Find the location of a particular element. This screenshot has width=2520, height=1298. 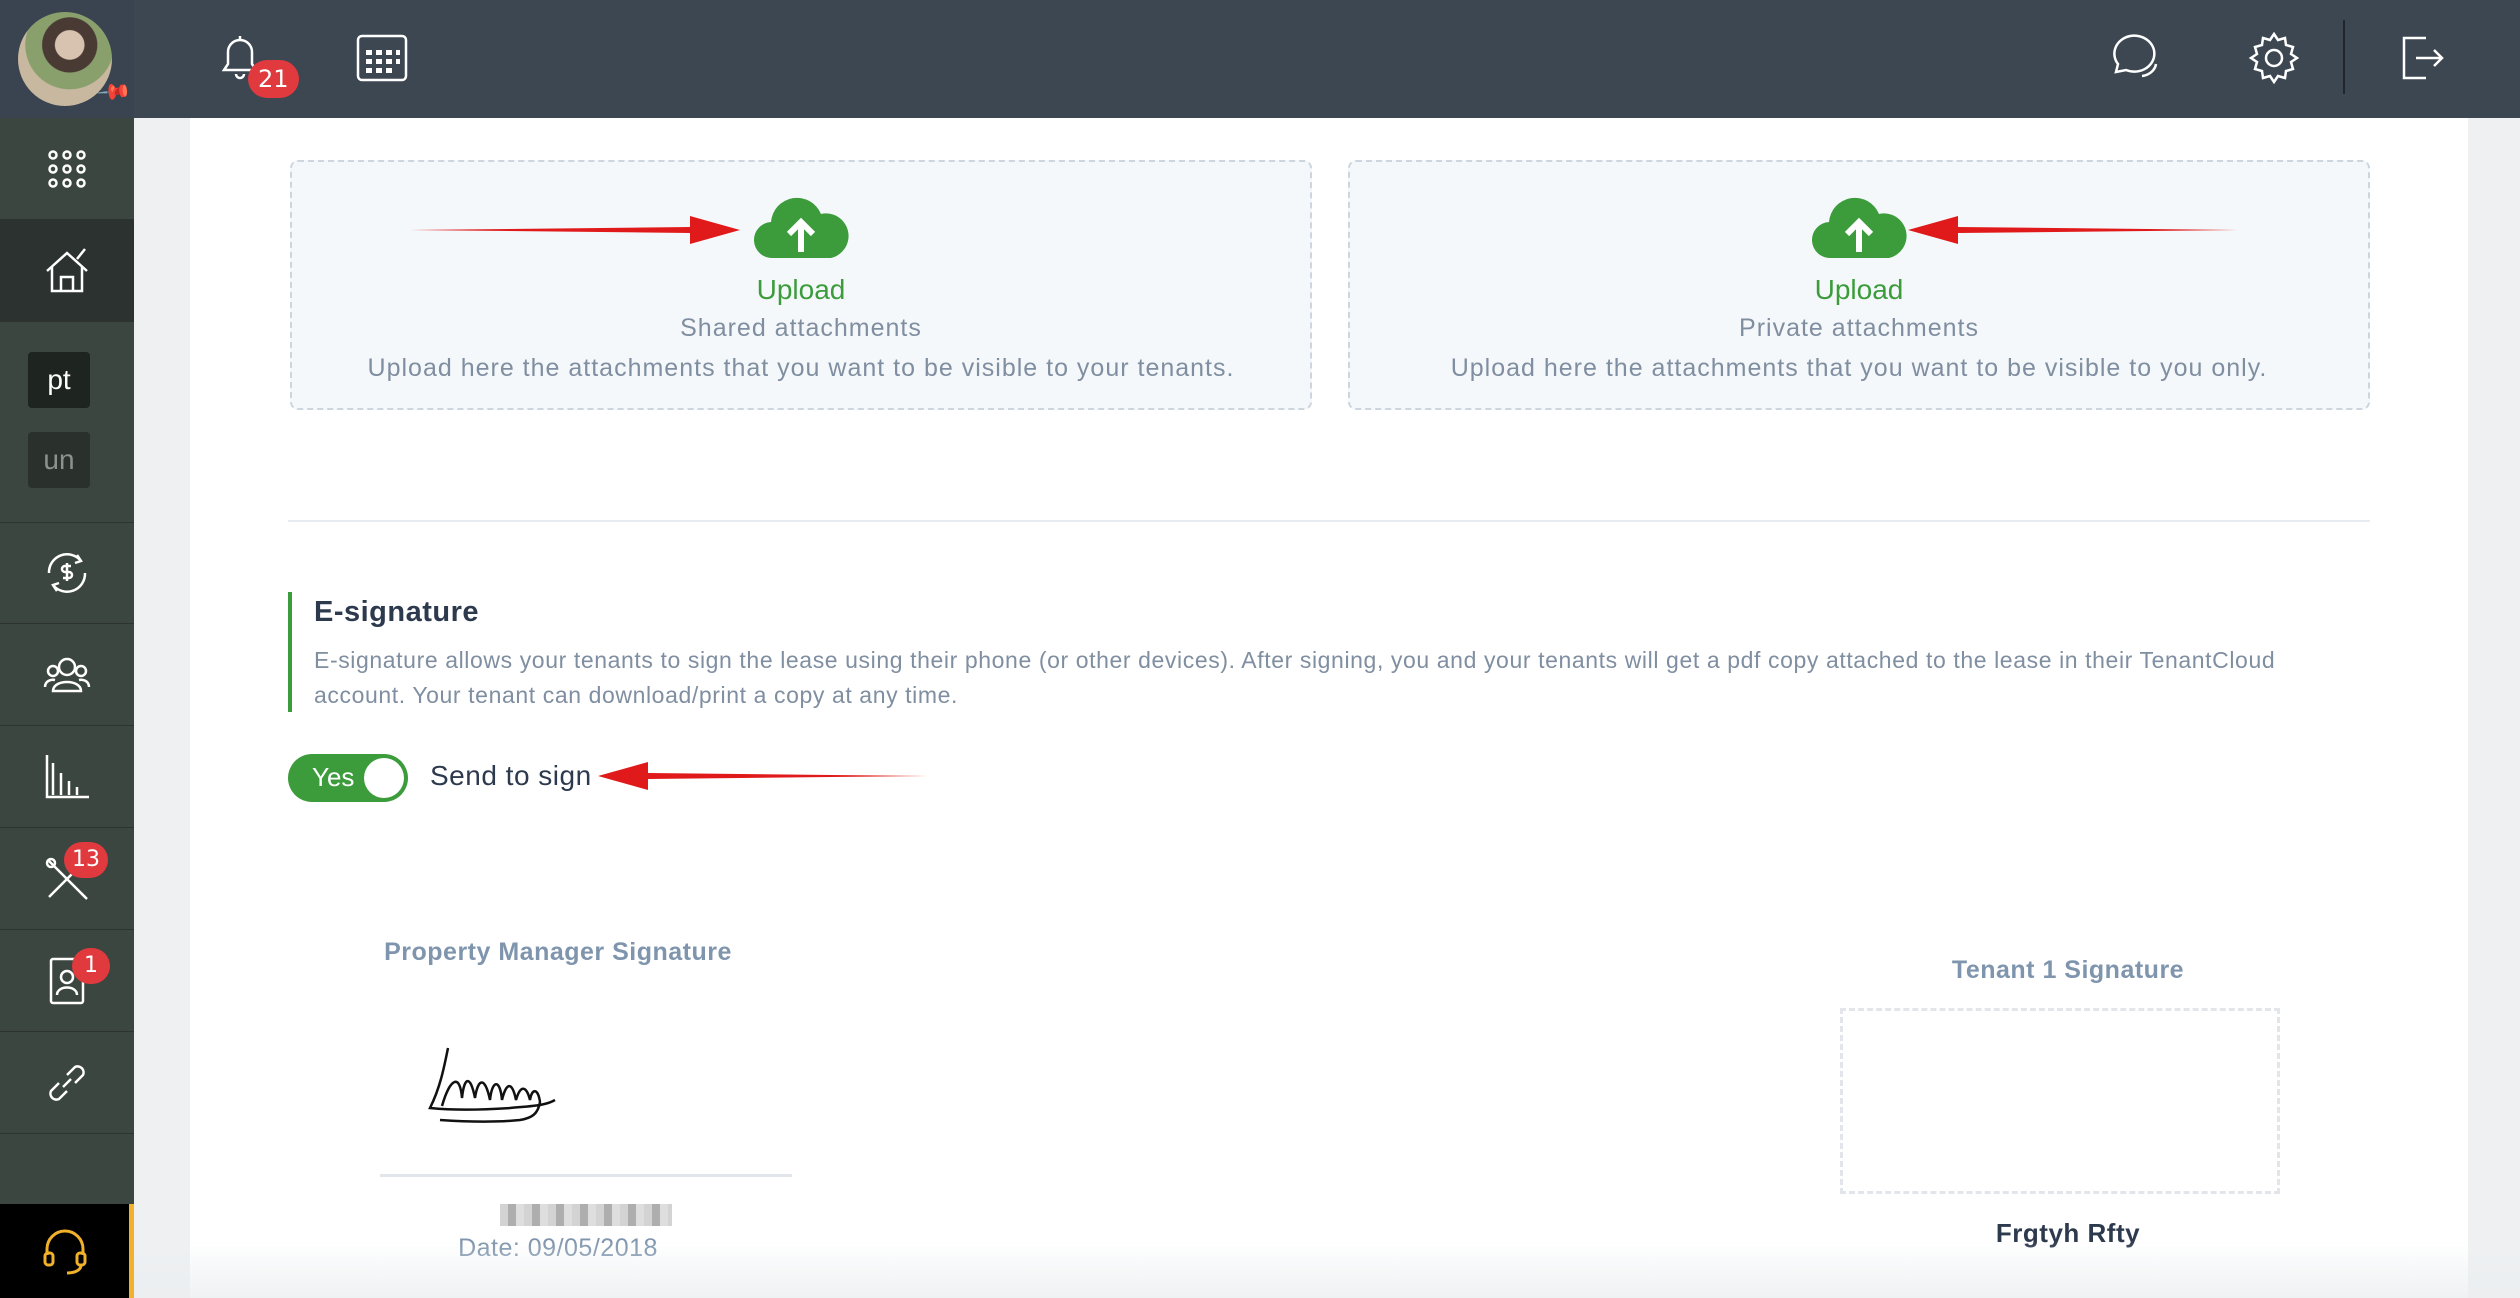

topbar: 21 is located at coordinates (1327, 59).